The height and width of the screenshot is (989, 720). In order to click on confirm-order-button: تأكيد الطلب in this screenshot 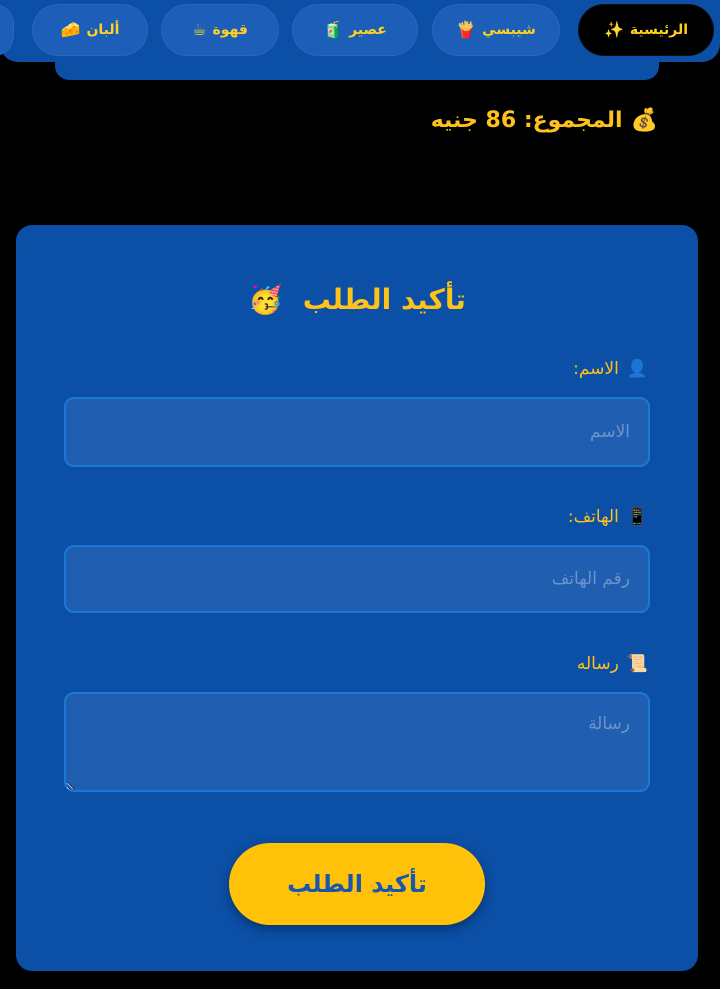, I will do `click(357, 884)`.